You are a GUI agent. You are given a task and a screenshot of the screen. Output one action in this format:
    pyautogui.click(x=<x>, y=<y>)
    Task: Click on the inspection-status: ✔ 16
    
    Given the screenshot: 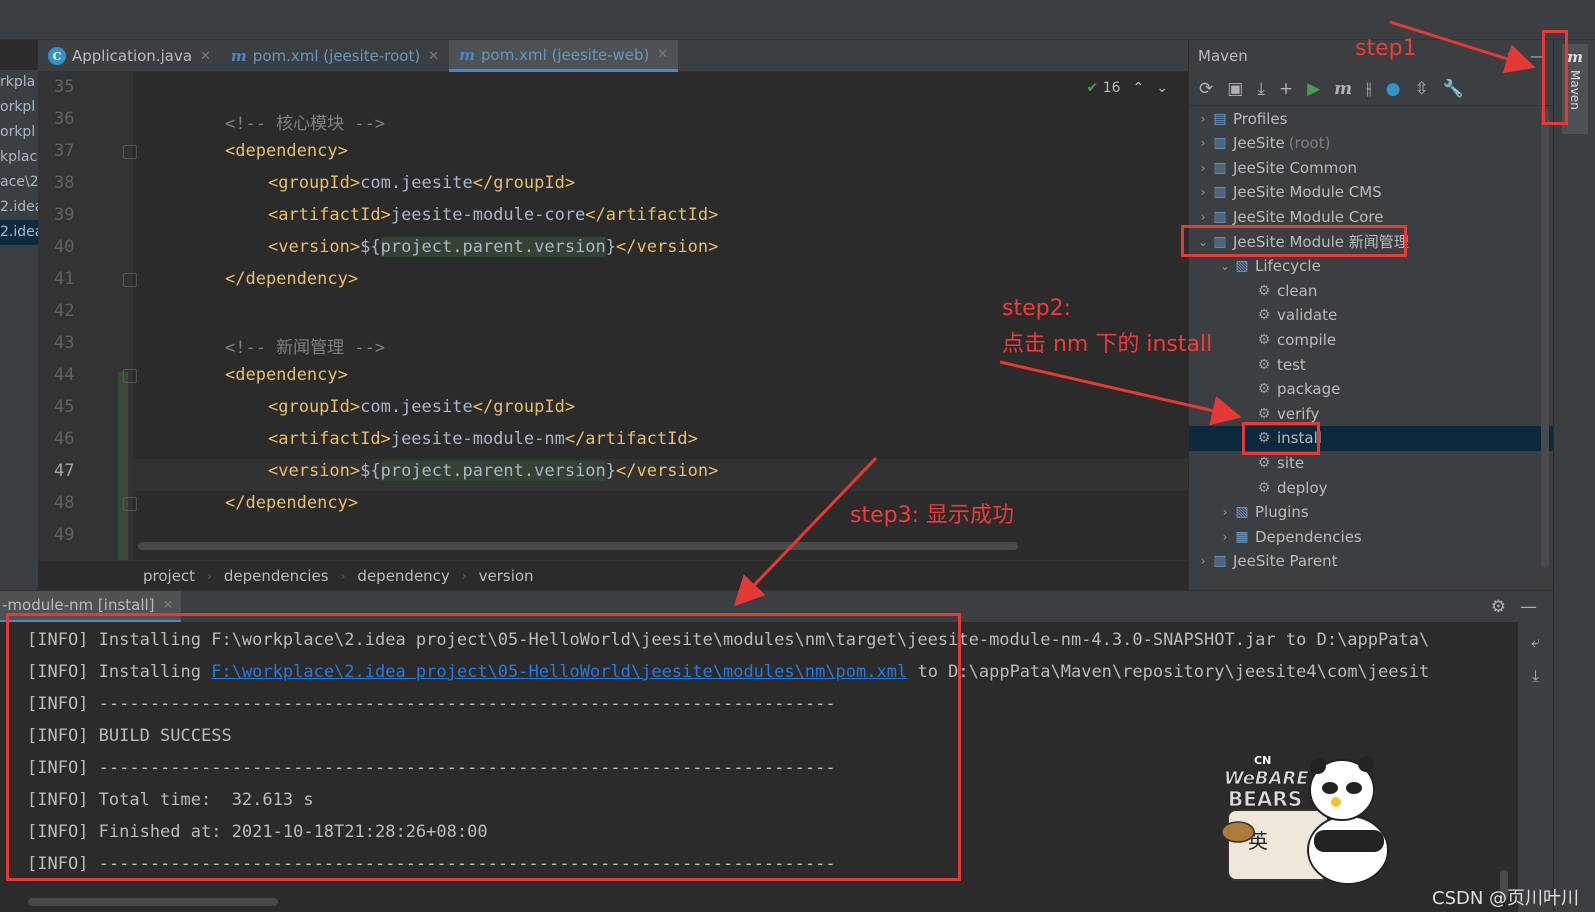 What is the action you would take?
    pyautogui.click(x=1104, y=88)
    